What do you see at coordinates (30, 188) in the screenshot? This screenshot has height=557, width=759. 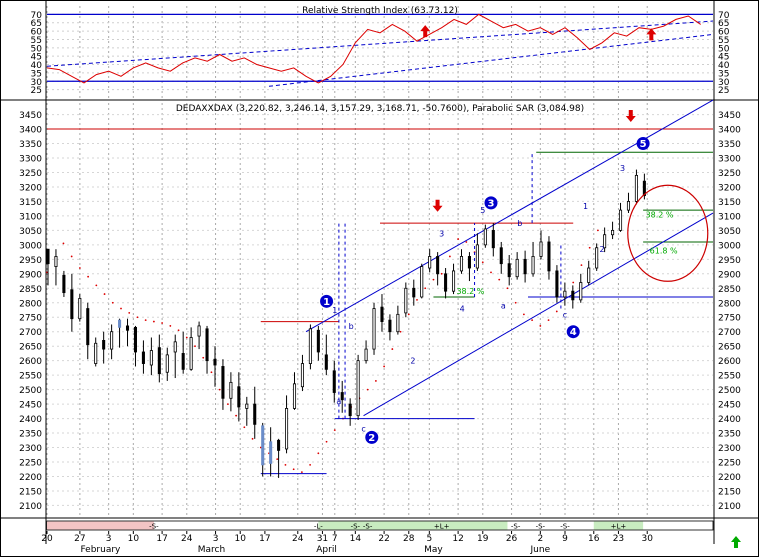 I see `price-y-tick-left: 3200` at bounding box center [30, 188].